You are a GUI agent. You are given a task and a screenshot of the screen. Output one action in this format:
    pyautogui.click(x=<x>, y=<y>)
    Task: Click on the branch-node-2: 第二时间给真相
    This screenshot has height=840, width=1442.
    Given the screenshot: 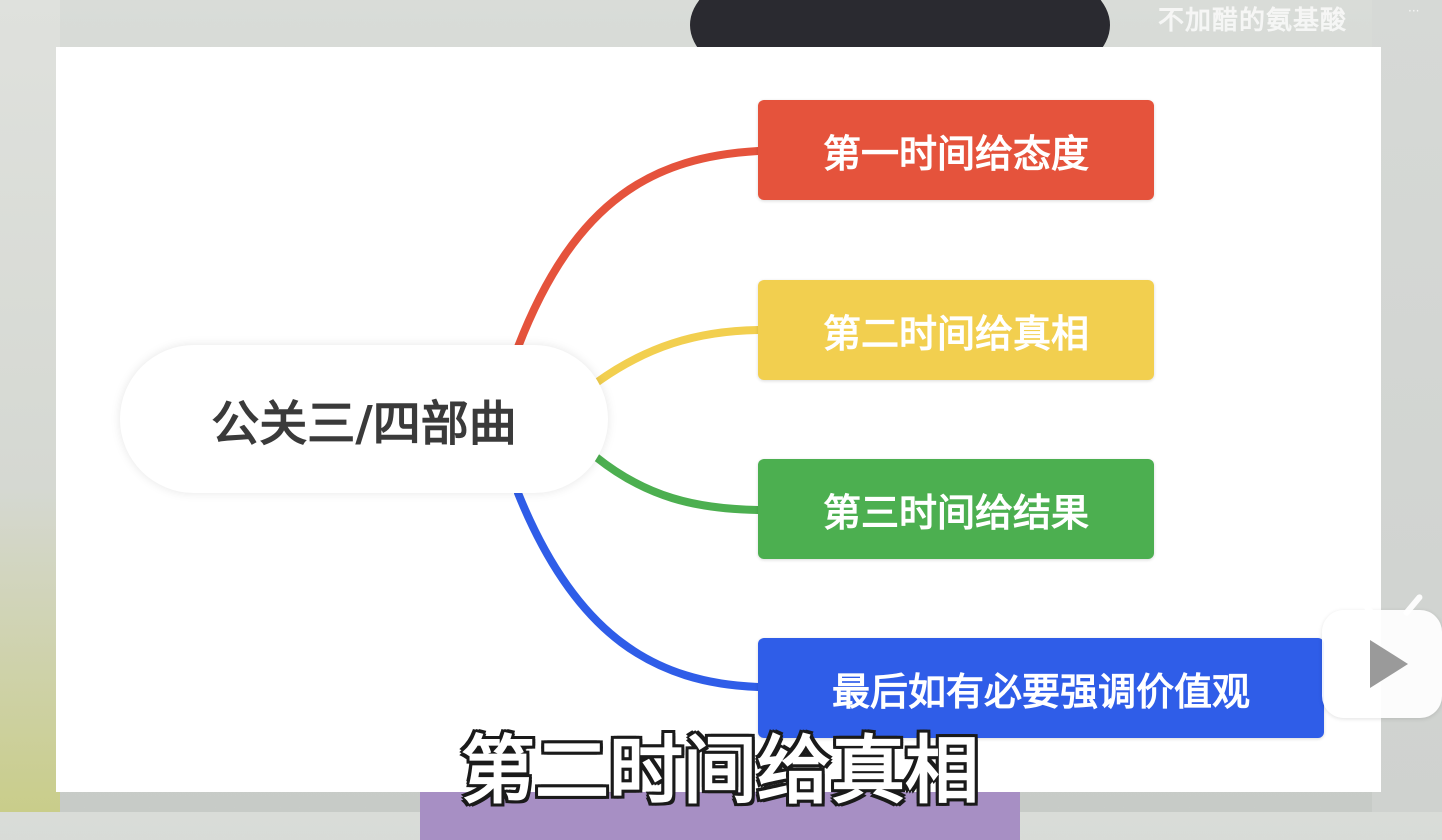 What is the action you would take?
    pyautogui.click(x=956, y=330)
    